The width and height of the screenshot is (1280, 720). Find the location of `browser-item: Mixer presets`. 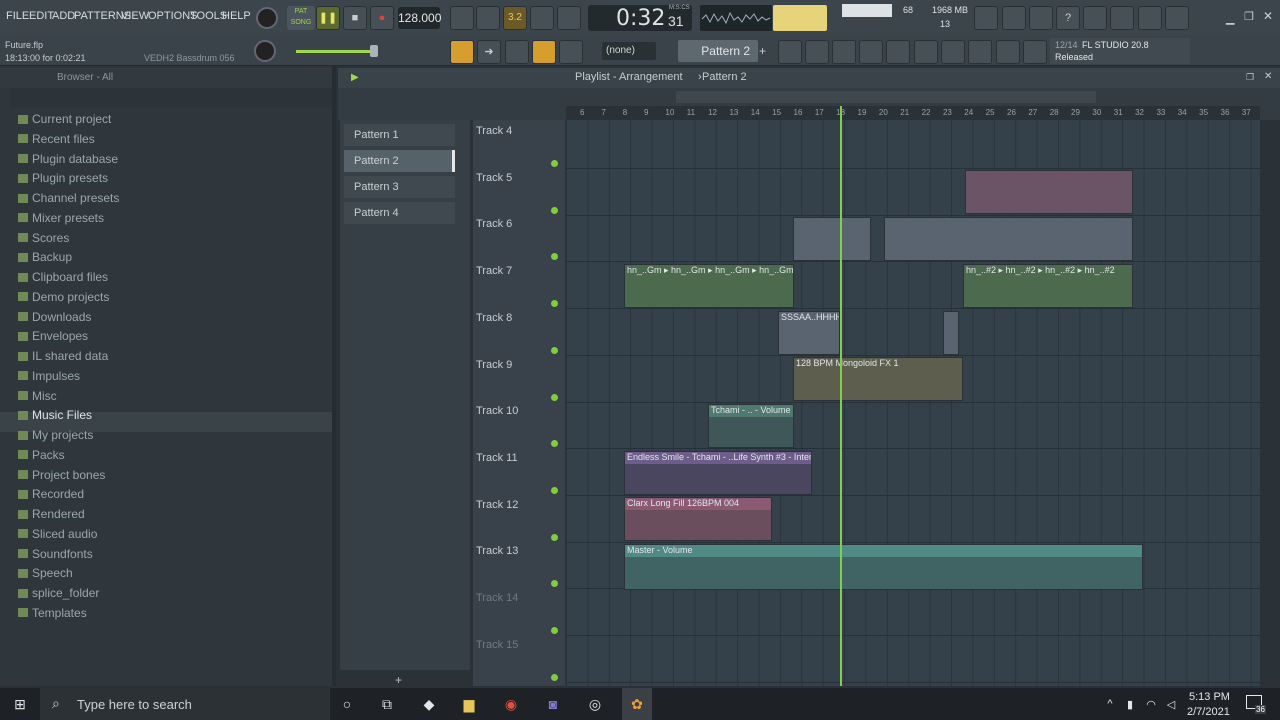

browser-item: Mixer presets is located at coordinates (61, 218).